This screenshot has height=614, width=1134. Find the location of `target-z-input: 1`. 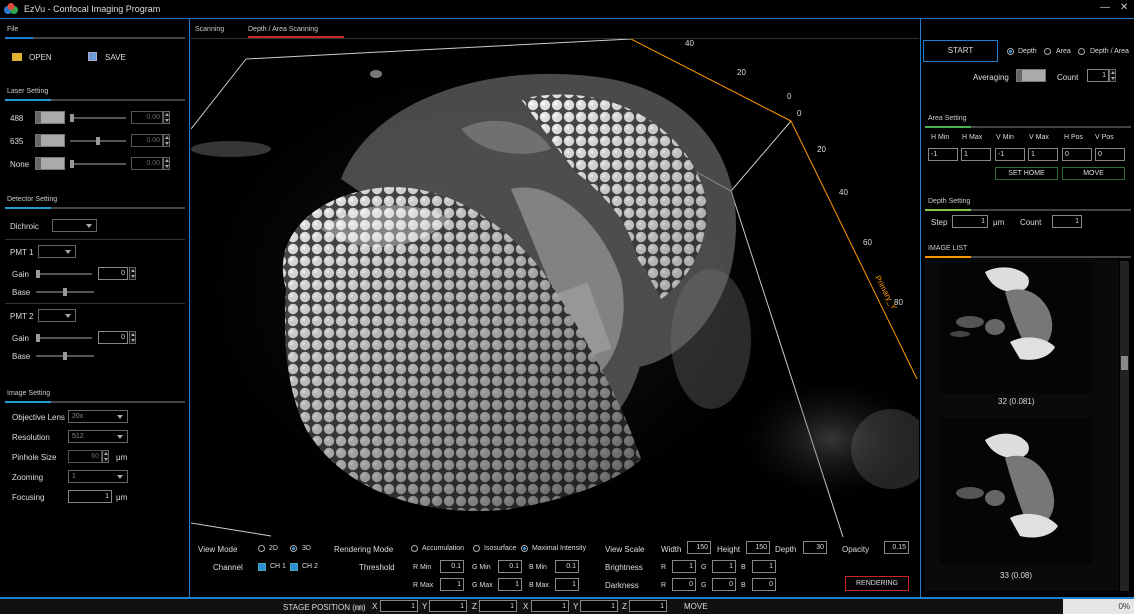

target-z-input: 1 is located at coordinates (648, 606).